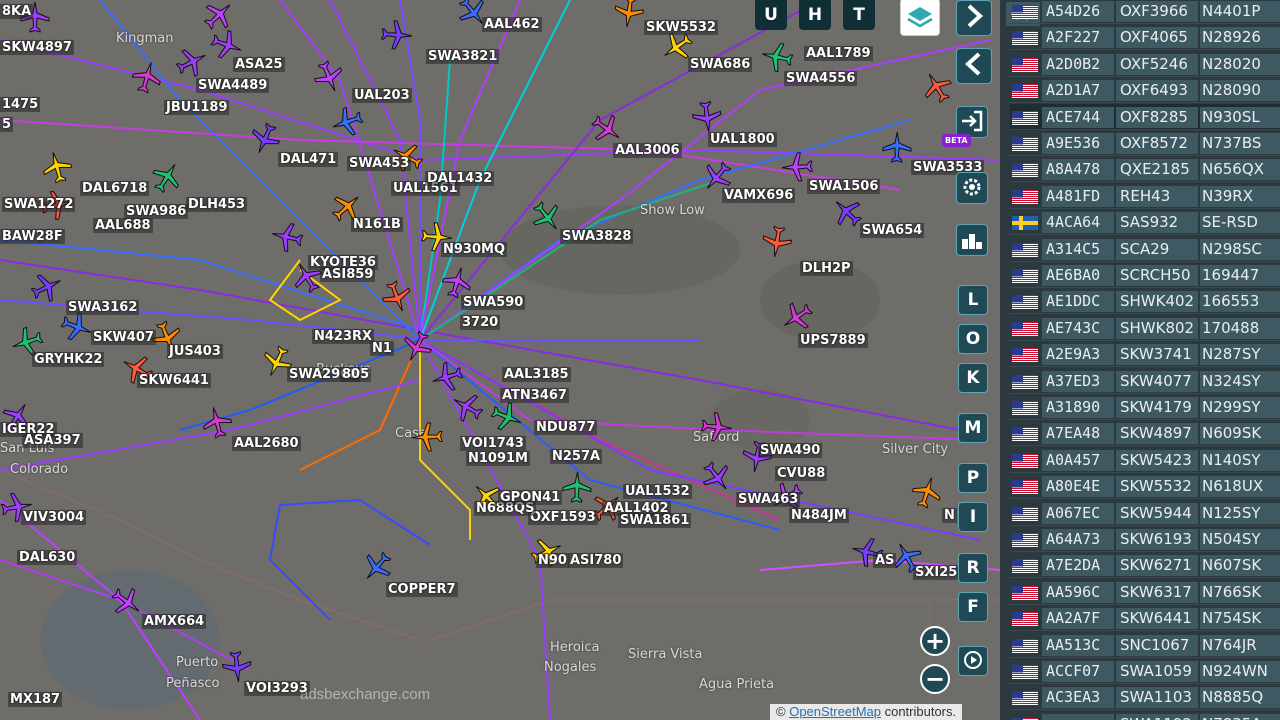 Image resolution: width=1280 pixels, height=720 pixels. I want to click on aircraft-row: ACE744 OXF8285 N930SL, so click(1145, 116).